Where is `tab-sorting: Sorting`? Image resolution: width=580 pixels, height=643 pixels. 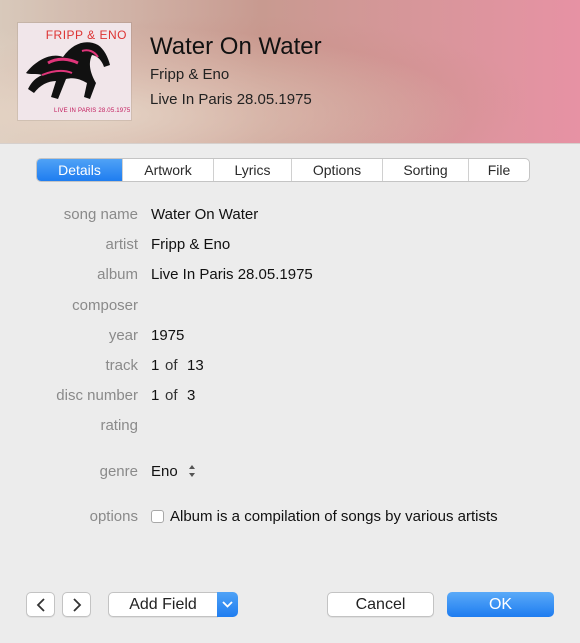 tab-sorting: Sorting is located at coordinates (426, 170).